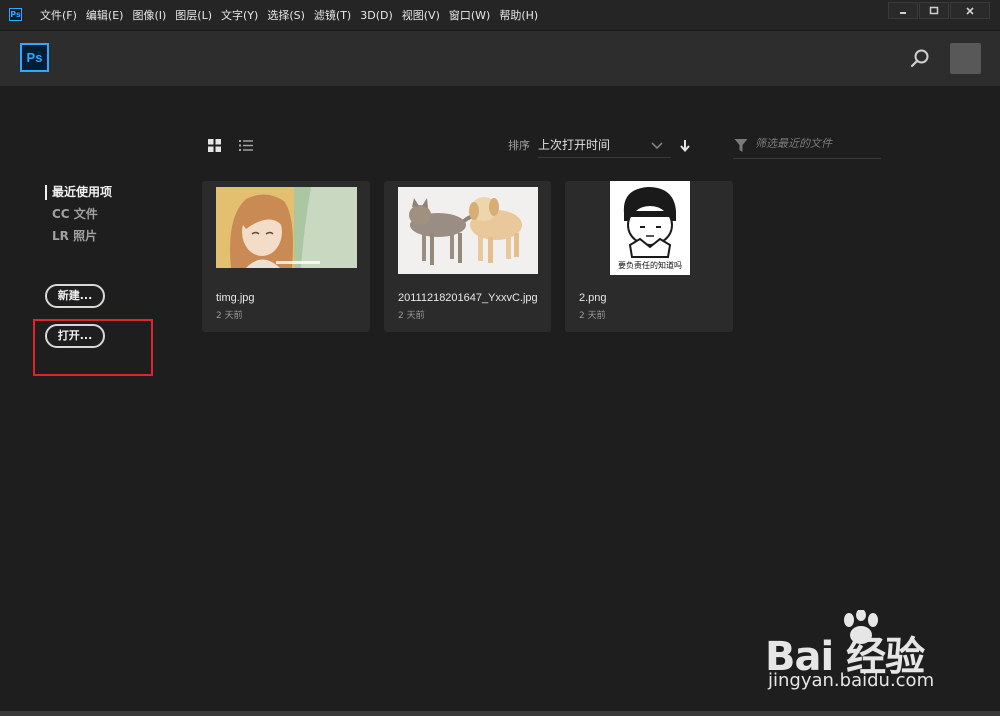 The width and height of the screenshot is (1000, 716). What do you see at coordinates (593, 298) in the screenshot?
I see `file-name: 2.png` at bounding box center [593, 298].